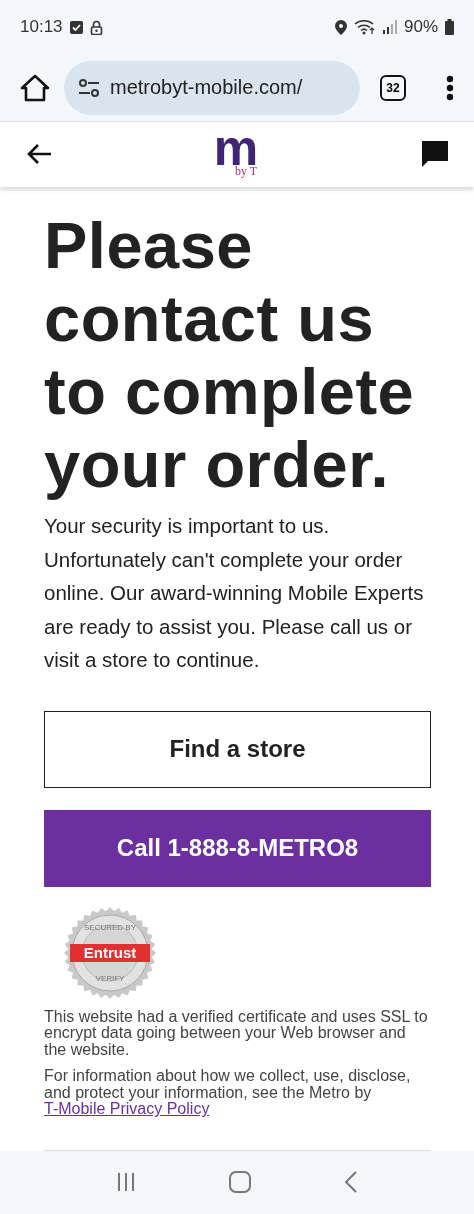 The image size is (474, 1214). Describe the element at coordinates (389, 27) in the screenshot. I see `signal-icon` at that location.